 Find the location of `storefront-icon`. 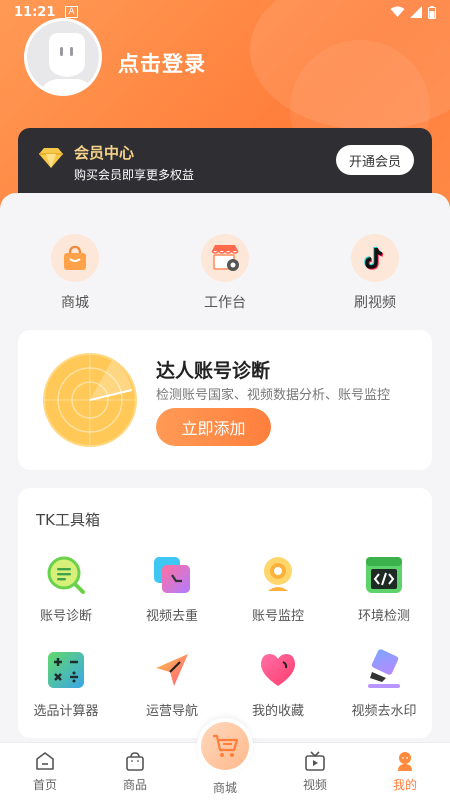

storefront-icon is located at coordinates (225, 258).